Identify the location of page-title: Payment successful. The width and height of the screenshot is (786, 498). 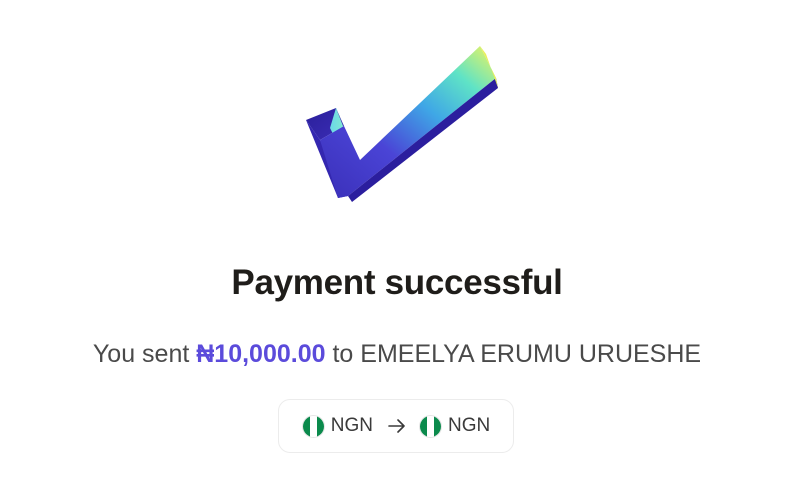
(397, 282).